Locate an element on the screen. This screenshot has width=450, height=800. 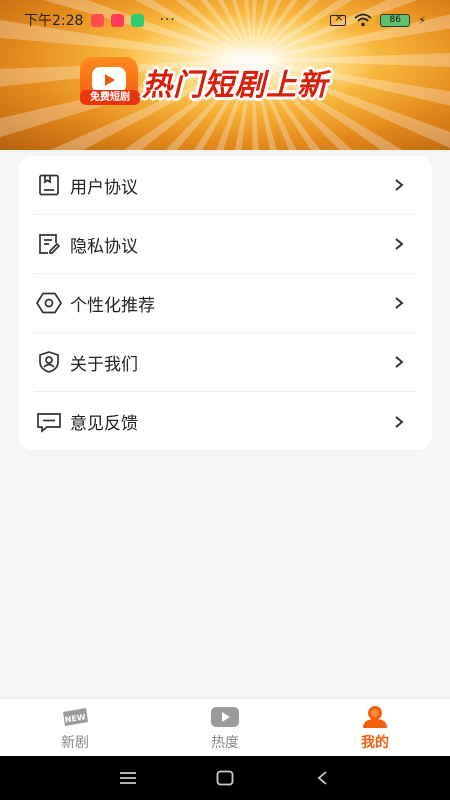
battery-icon: 86 is located at coordinates (395, 20).